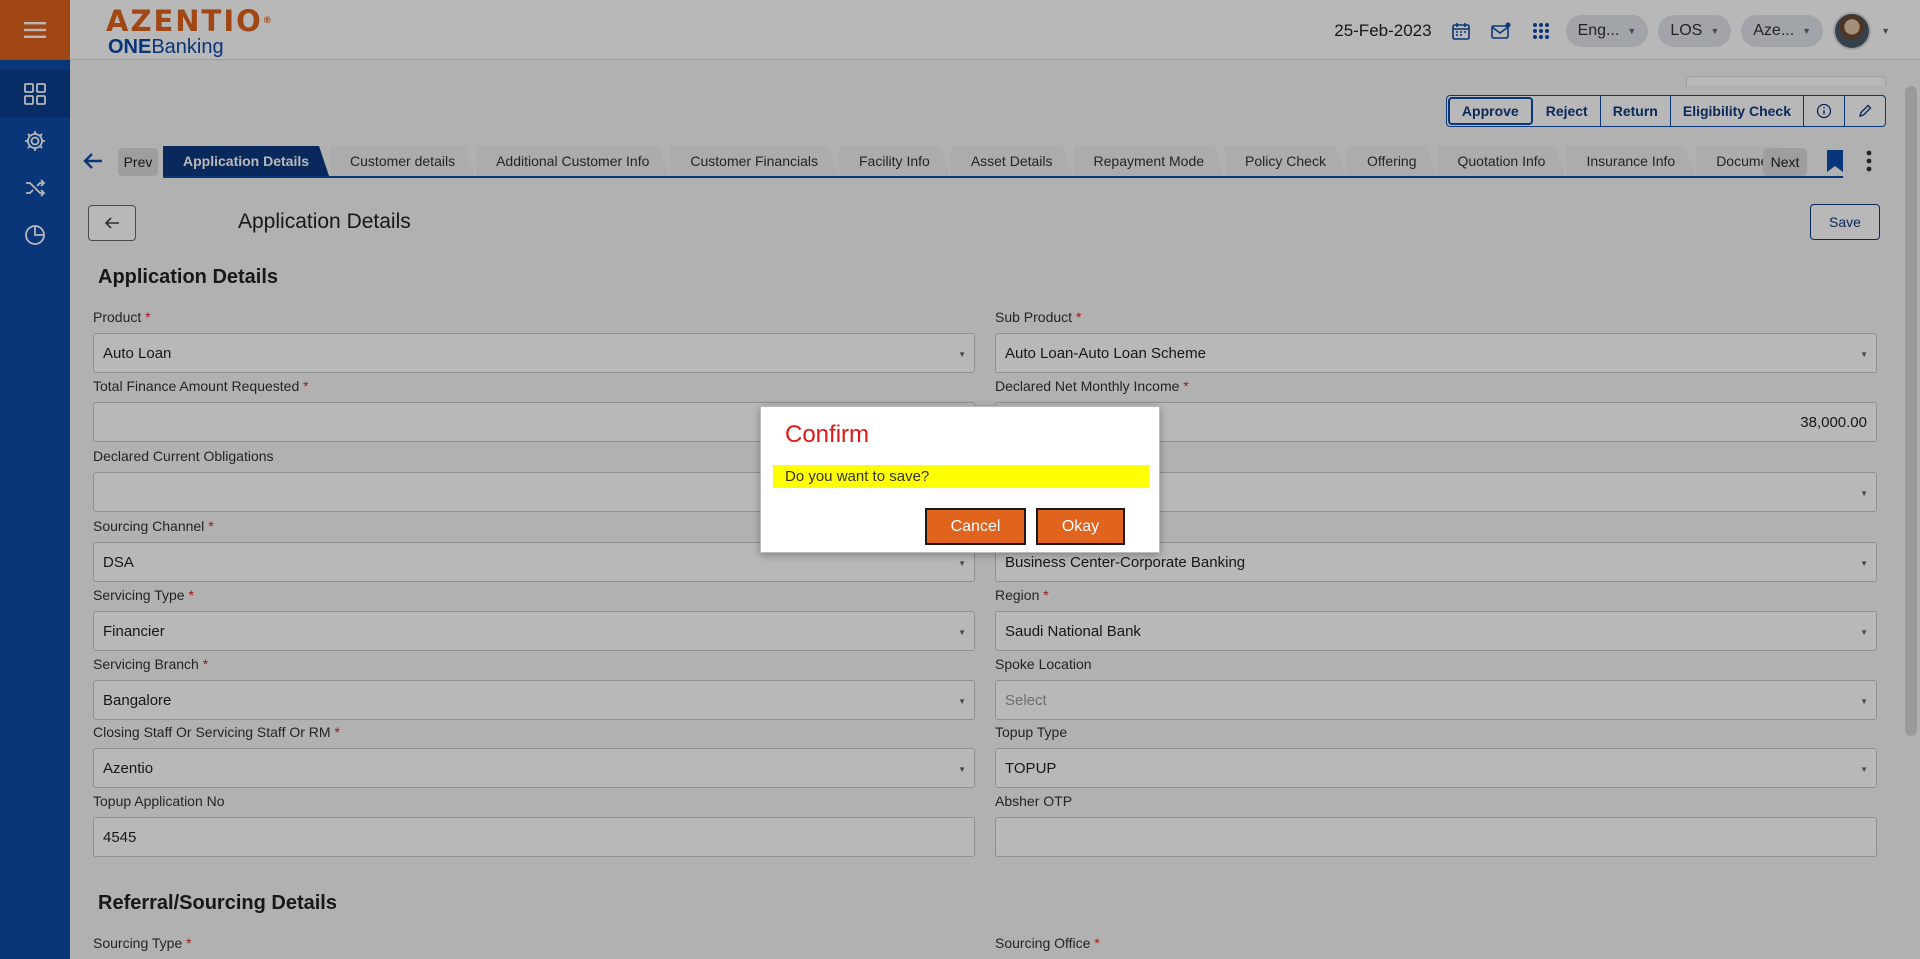 The width and height of the screenshot is (1920, 959). Describe the element at coordinates (961, 476) in the screenshot. I see `dialog-message: Do you want to save?` at that location.